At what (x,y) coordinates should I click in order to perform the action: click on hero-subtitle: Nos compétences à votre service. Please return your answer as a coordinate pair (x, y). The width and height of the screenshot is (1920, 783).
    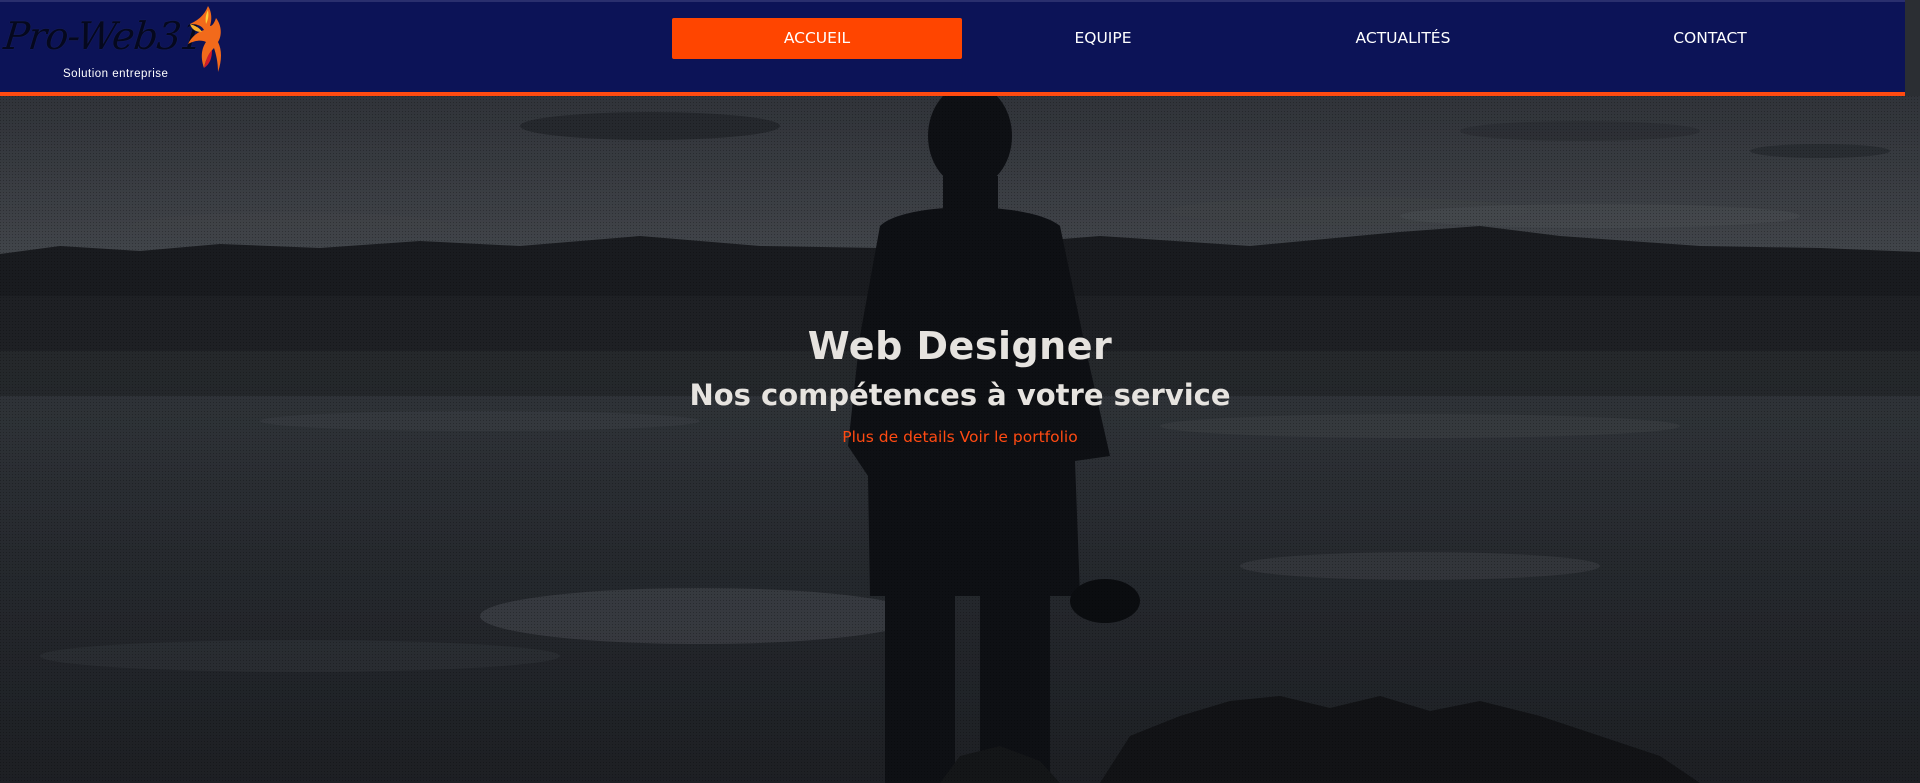
    Looking at the image, I should click on (960, 395).